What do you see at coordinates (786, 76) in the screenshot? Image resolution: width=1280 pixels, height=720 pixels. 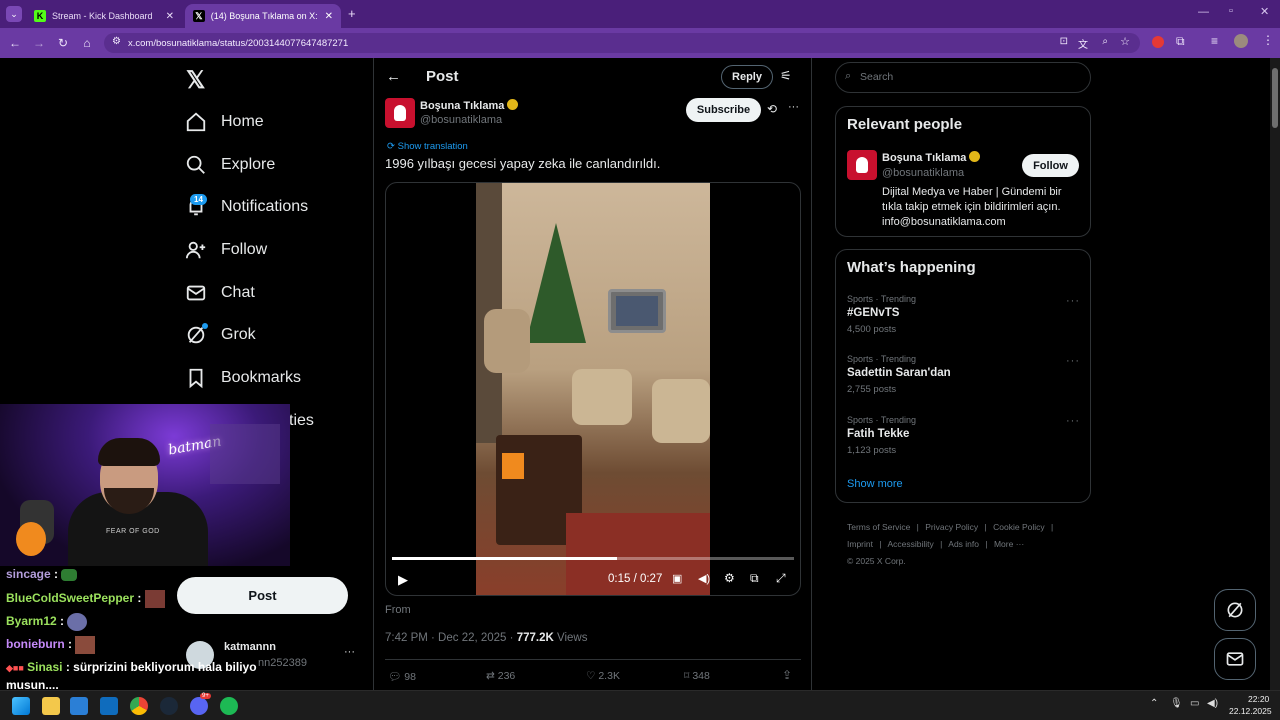 I see `filter-icon: ⚟` at bounding box center [786, 76].